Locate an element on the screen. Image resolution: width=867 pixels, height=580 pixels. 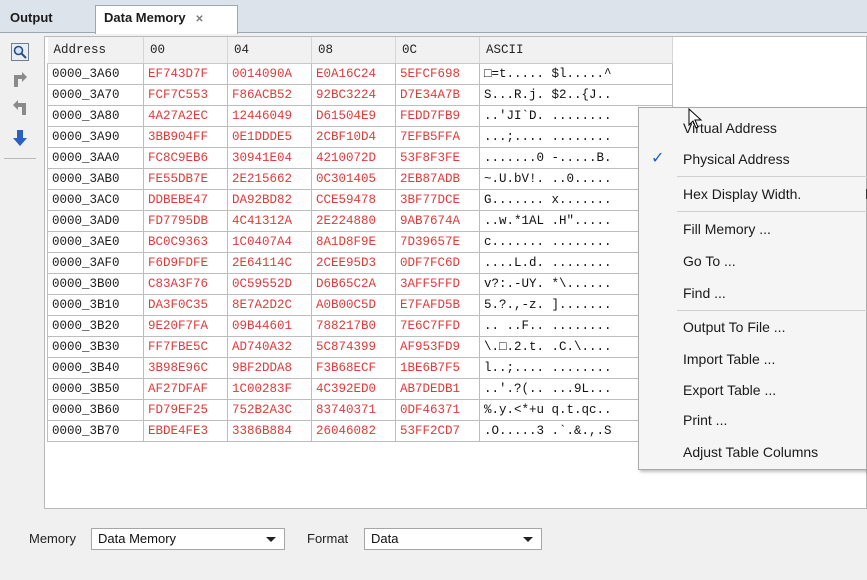
cell-address: 0000_3AD0 is located at coordinates (95, 220).